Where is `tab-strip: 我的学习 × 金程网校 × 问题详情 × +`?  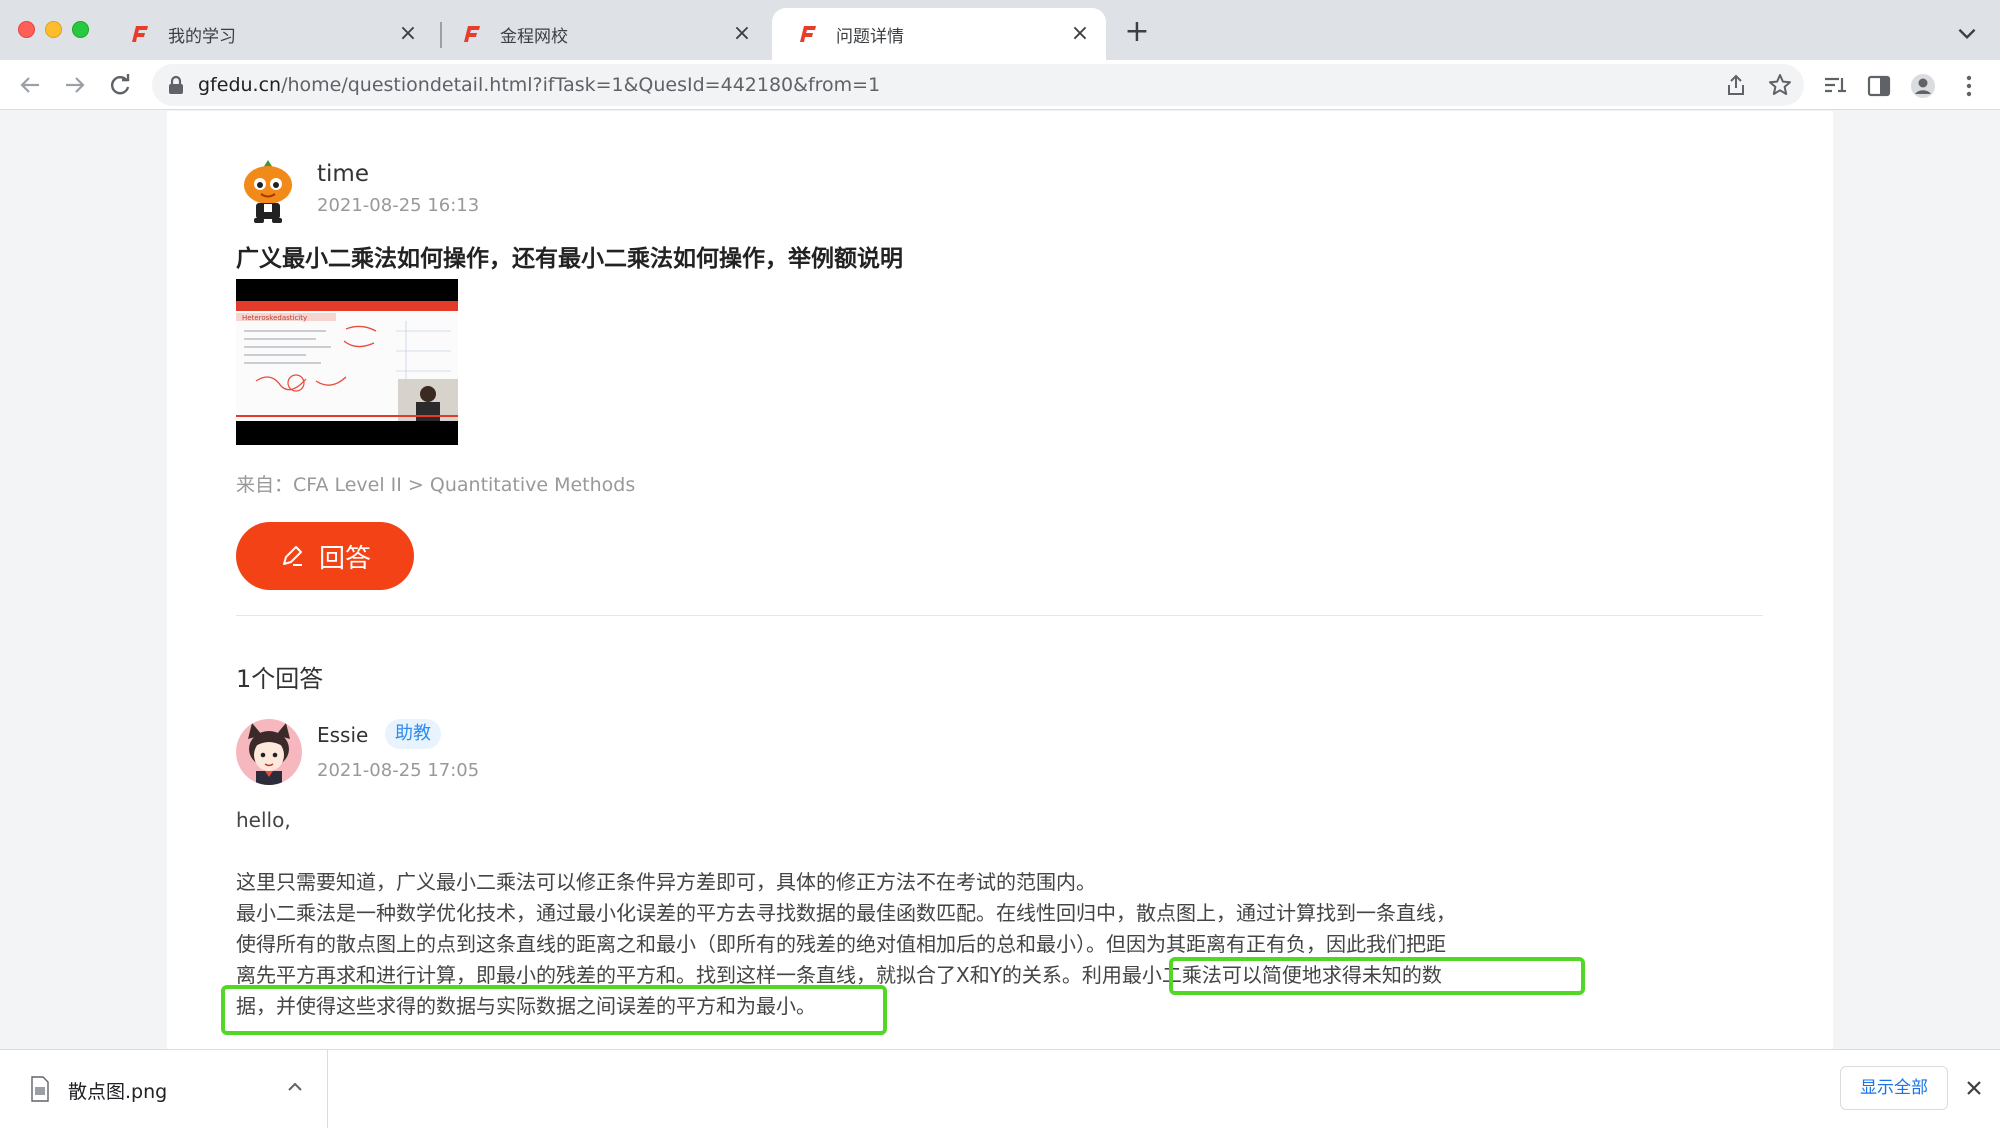 tab-strip: 我的学习 × 金程网校 × 问题详情 × + is located at coordinates (1000, 30).